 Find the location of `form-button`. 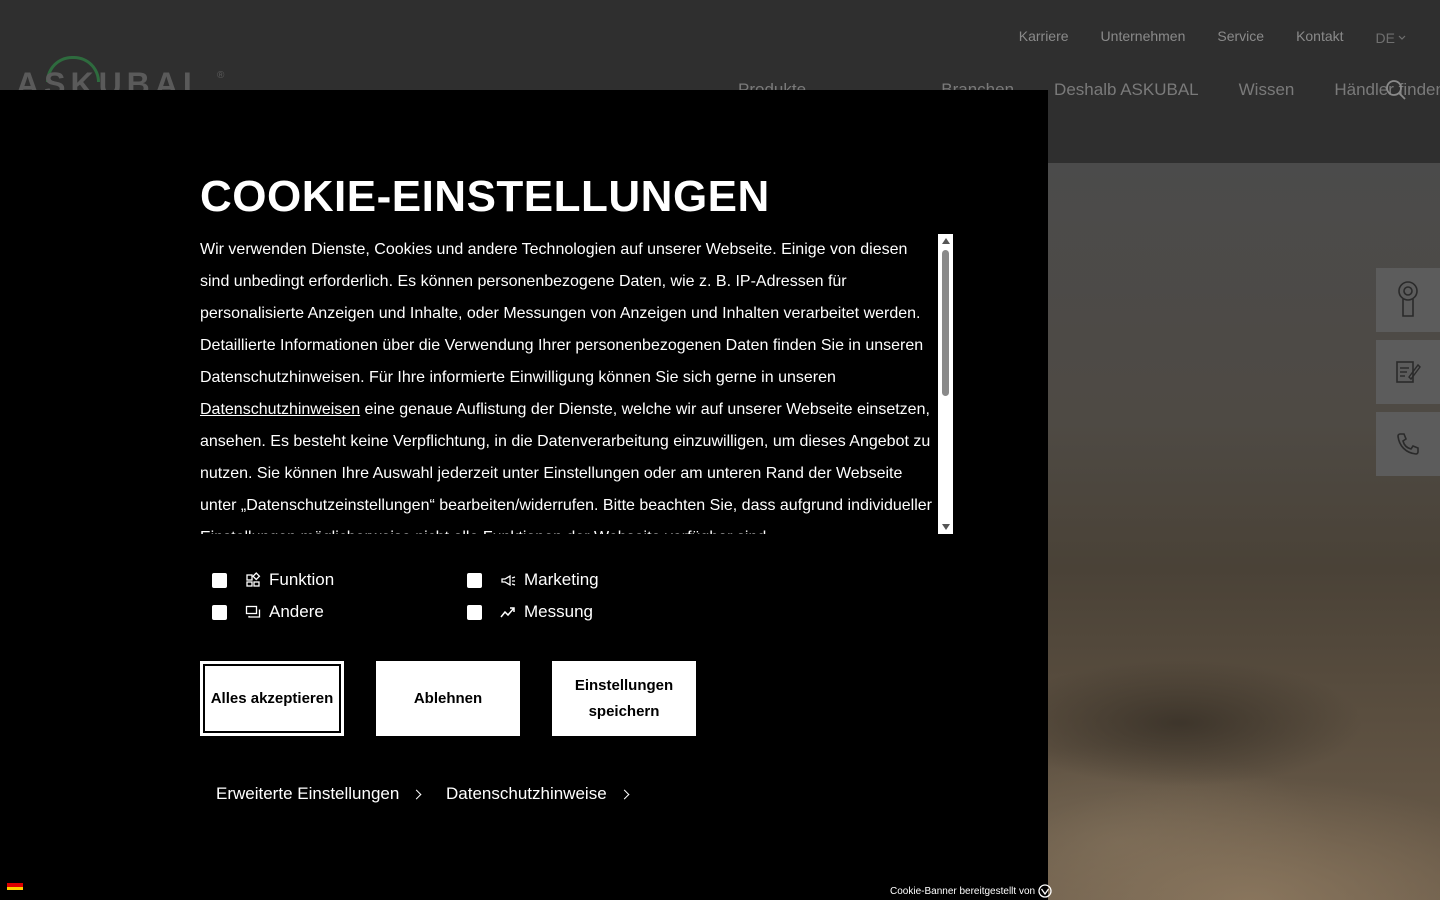

form-button is located at coordinates (1408, 372).